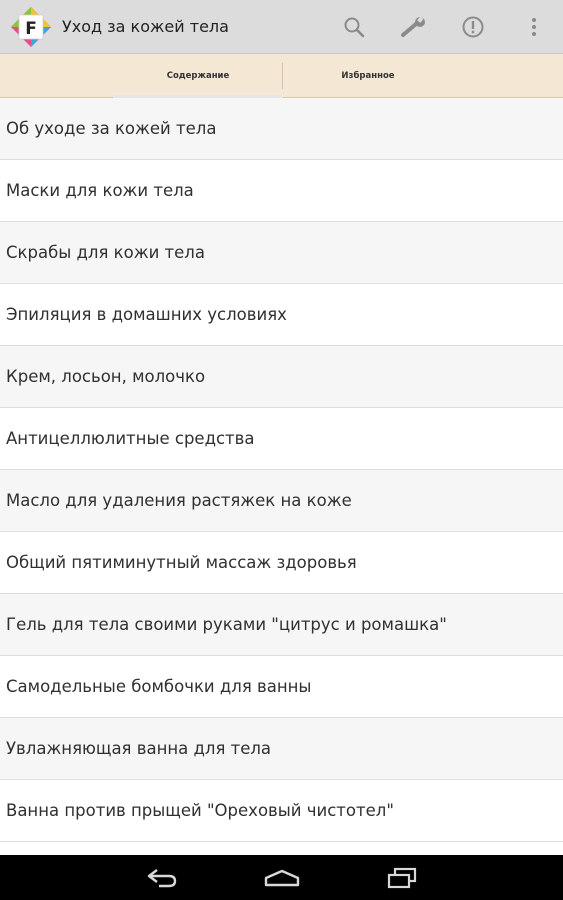  What do you see at coordinates (281, 439) in the screenshot?
I see `list-item: Антицеллюлитные средства` at bounding box center [281, 439].